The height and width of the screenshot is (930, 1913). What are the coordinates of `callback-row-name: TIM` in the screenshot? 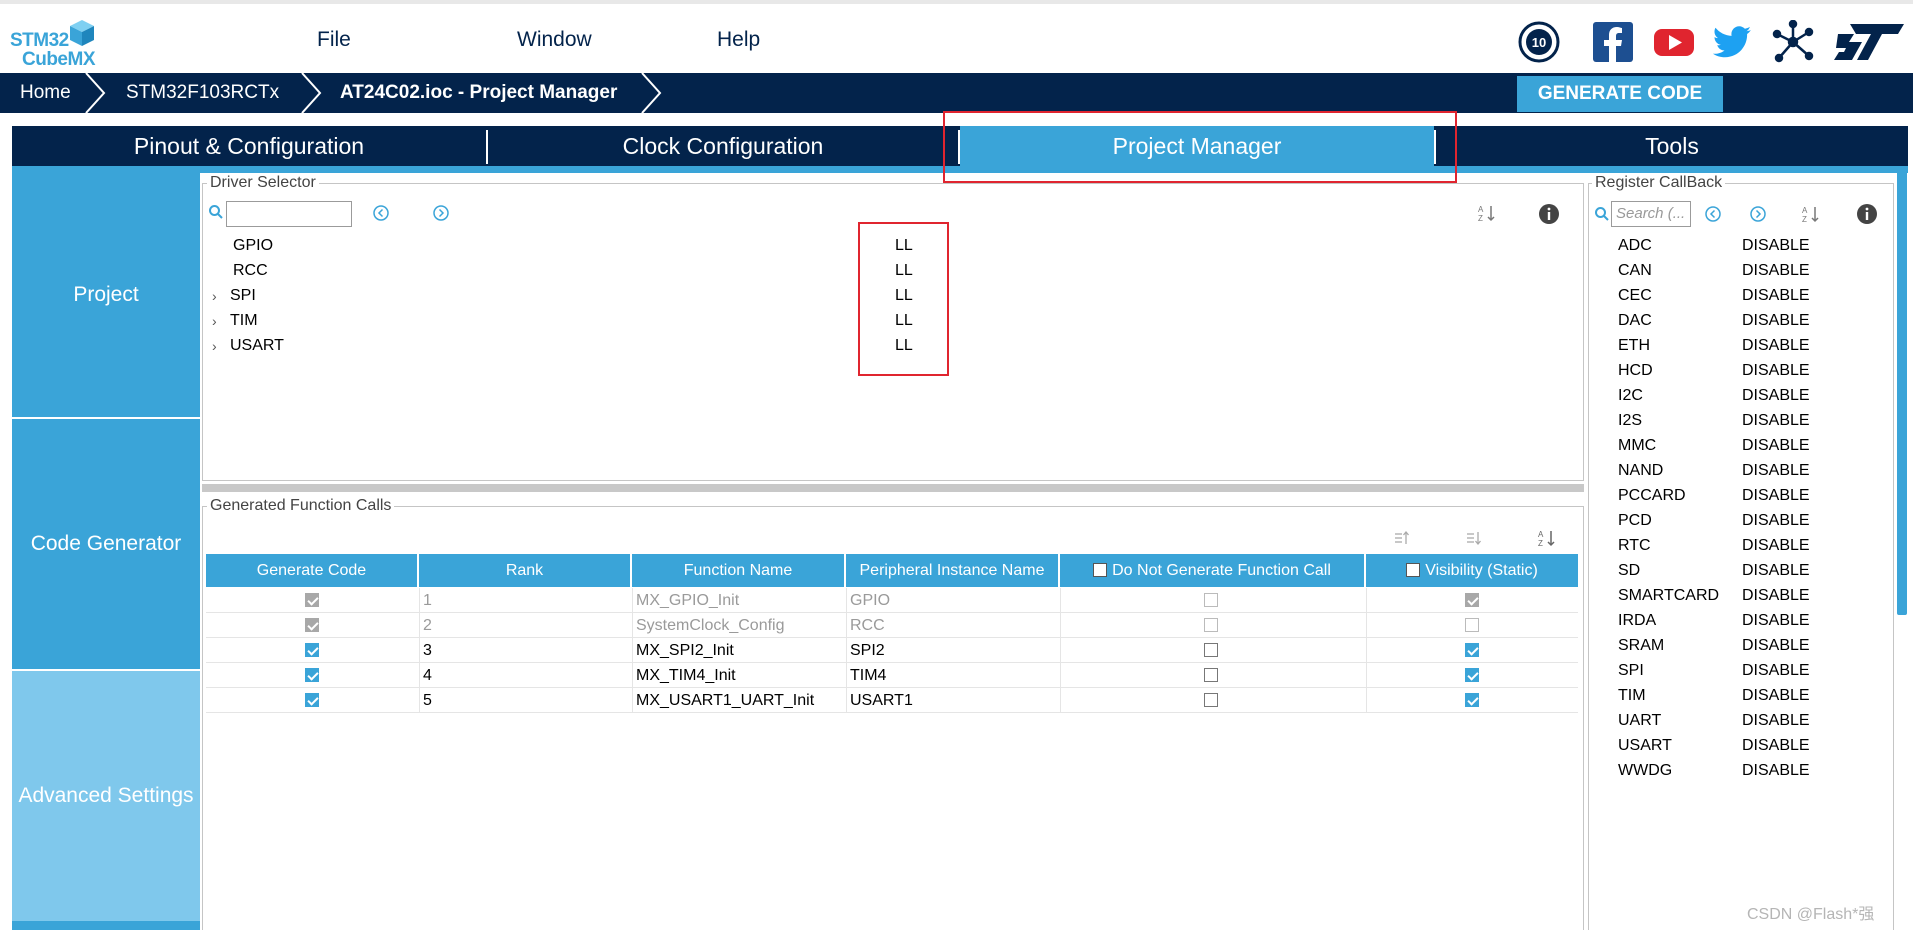 It's located at (1632, 695).